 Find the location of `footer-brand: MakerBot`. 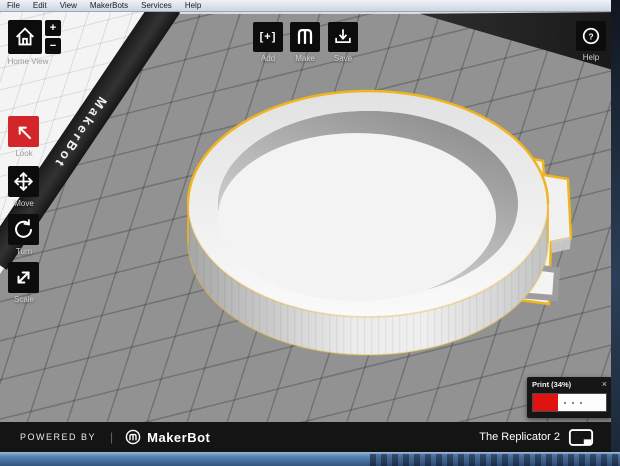

footer-brand: MakerBot is located at coordinates (179, 437).